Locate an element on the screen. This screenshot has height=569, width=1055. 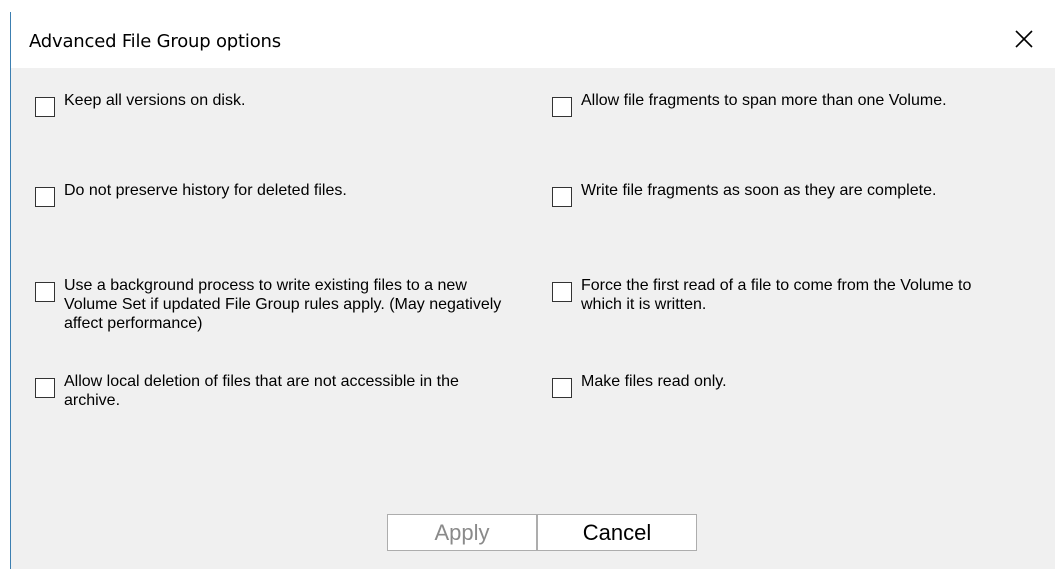
background-window-strip is located at coordinates (527, 6).